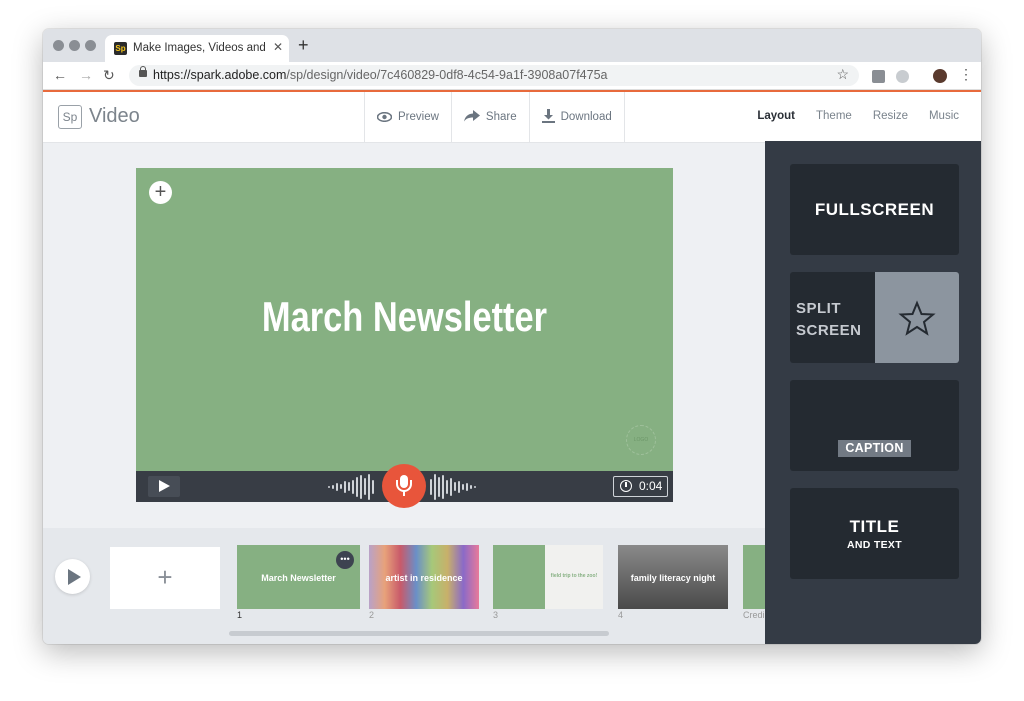 Image resolution: width=1024 pixels, height=701 pixels. Describe the element at coordinates (201, 48) in the screenshot. I see `tab-title: Make Images, Videos and Web` at that location.